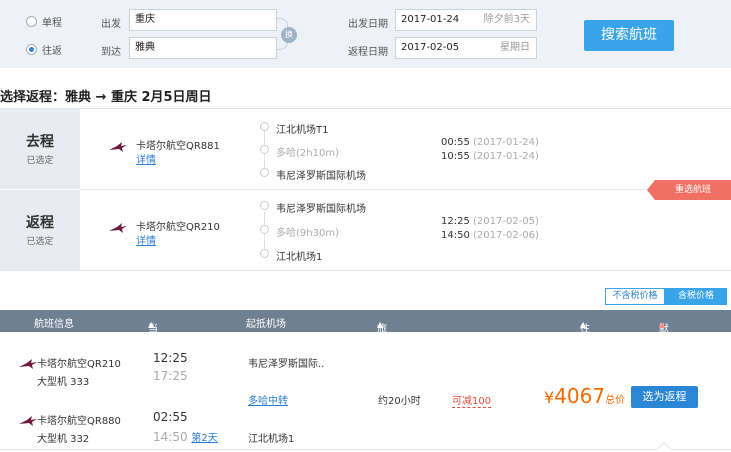 Image resolution: width=731 pixels, height=452 pixels. Describe the element at coordinates (696, 296) in the screenshot. I see `price-with-tax-toggle: 含税价格` at that location.